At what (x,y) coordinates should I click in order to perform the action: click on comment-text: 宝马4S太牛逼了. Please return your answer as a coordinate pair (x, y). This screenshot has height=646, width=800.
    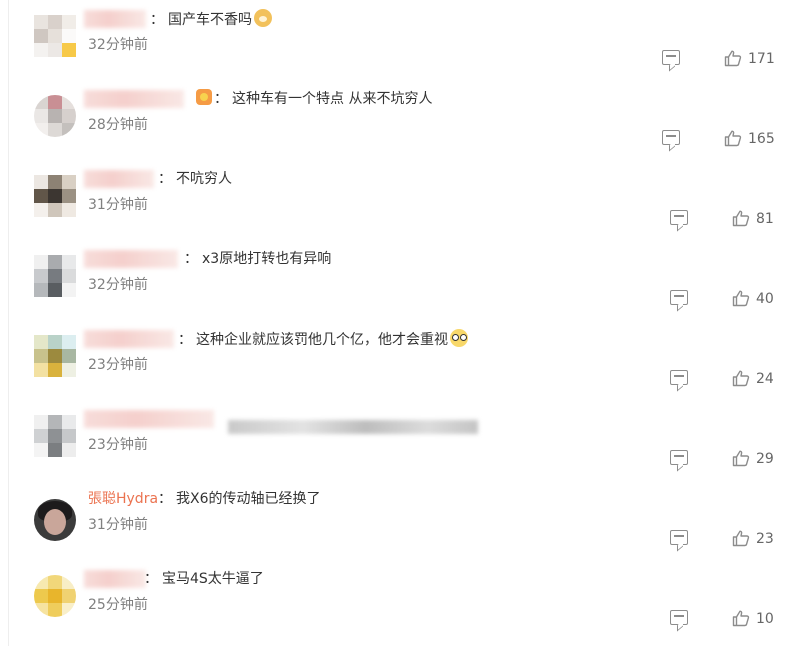
    Looking at the image, I should click on (213, 579).